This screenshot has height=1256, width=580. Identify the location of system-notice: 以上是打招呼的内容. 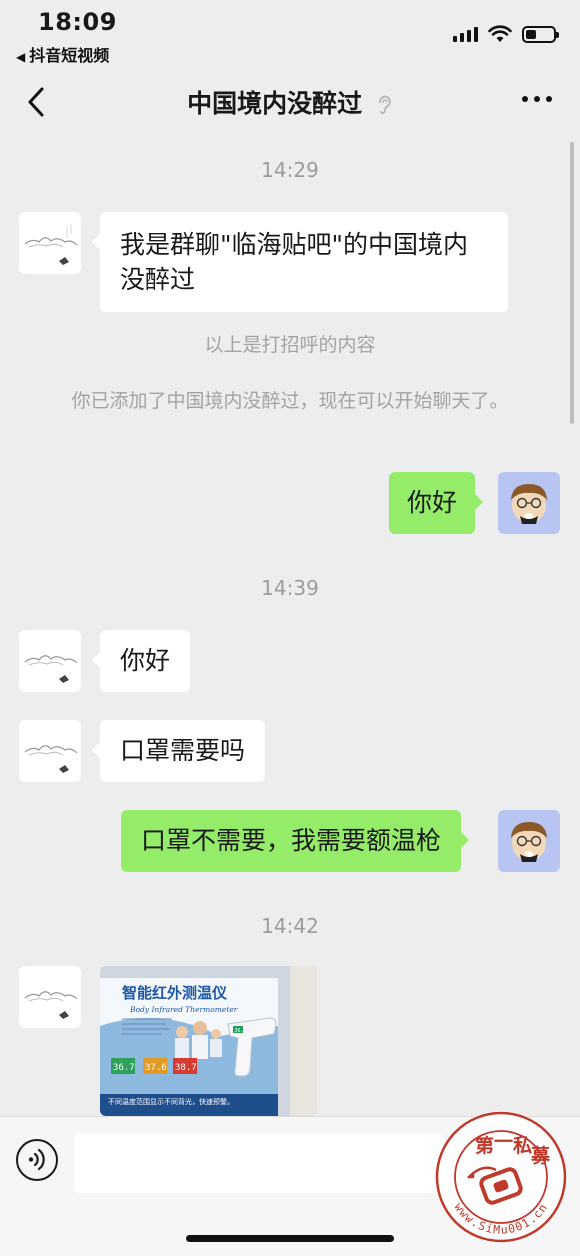
(290, 345).